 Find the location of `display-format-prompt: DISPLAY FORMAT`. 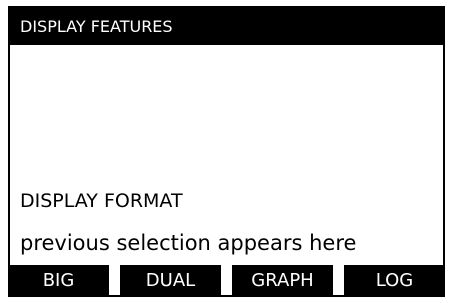

display-format-prompt: DISPLAY FORMAT is located at coordinates (101, 201).